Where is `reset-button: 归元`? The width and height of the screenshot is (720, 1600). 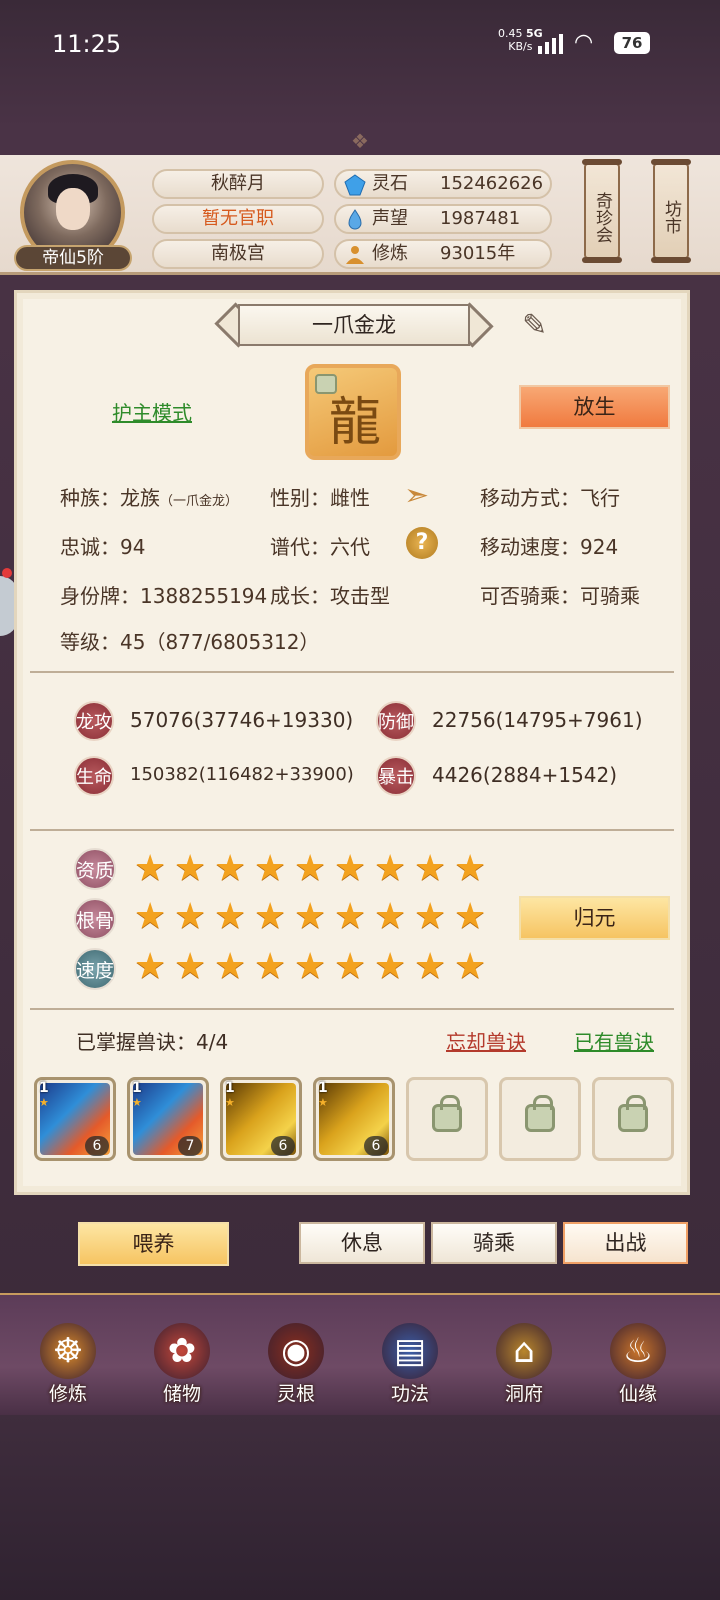
reset-button: 归元 is located at coordinates (594, 918).